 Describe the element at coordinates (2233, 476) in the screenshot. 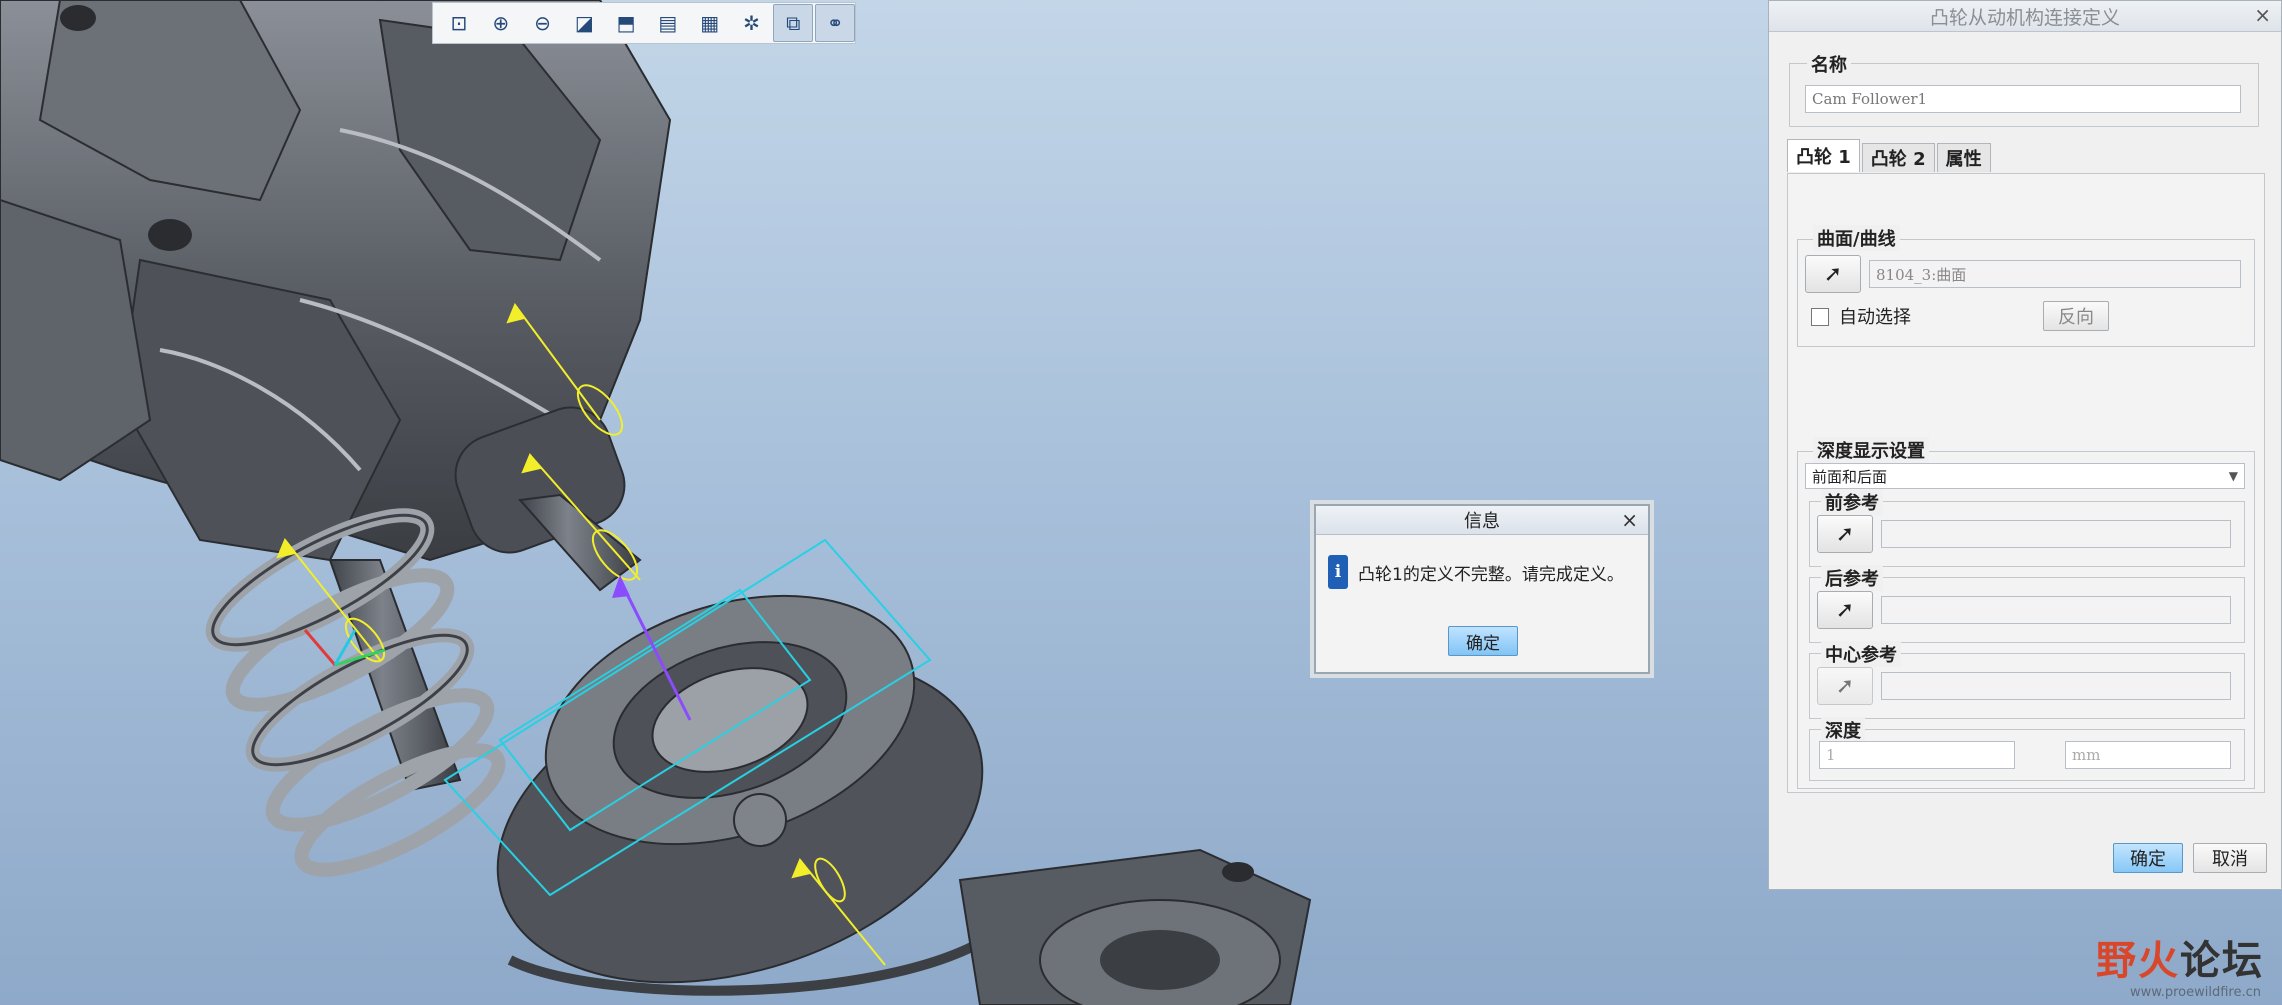

I see `chevron-down-icon: ▼` at that location.